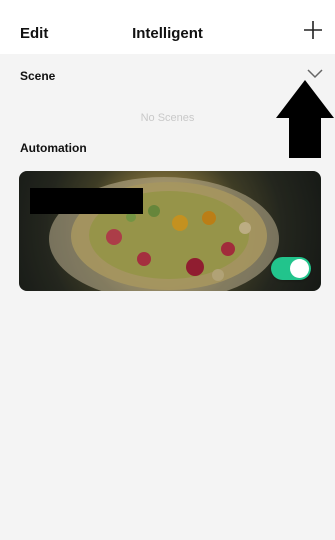 The width and height of the screenshot is (335, 540). What do you see at coordinates (315, 74) in the screenshot?
I see `chevron-down-icon` at bounding box center [315, 74].